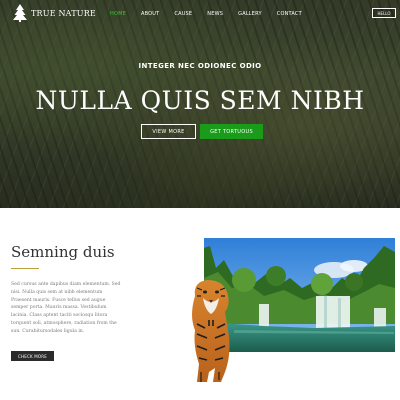  What do you see at coordinates (183, 14) in the screenshot?
I see `nav-item-cause: CAUSE` at bounding box center [183, 14].